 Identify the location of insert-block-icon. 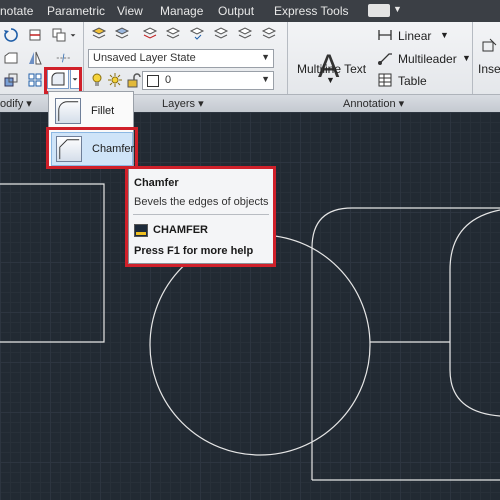
(489, 46).